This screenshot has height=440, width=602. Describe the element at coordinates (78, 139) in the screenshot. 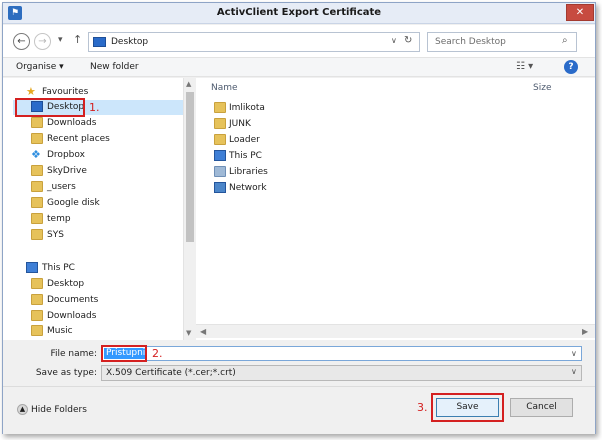

I see `sidebar-item-label: Recent places` at that location.